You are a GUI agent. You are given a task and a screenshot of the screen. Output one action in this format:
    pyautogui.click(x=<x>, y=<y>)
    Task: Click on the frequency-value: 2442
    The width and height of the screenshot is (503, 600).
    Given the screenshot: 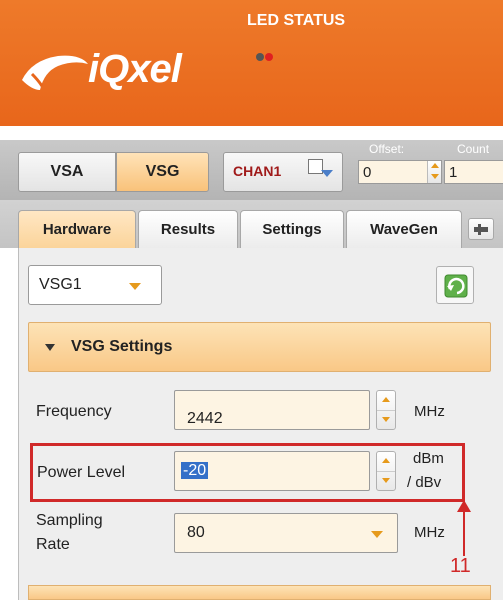 What is the action you would take?
    pyautogui.click(x=205, y=418)
    